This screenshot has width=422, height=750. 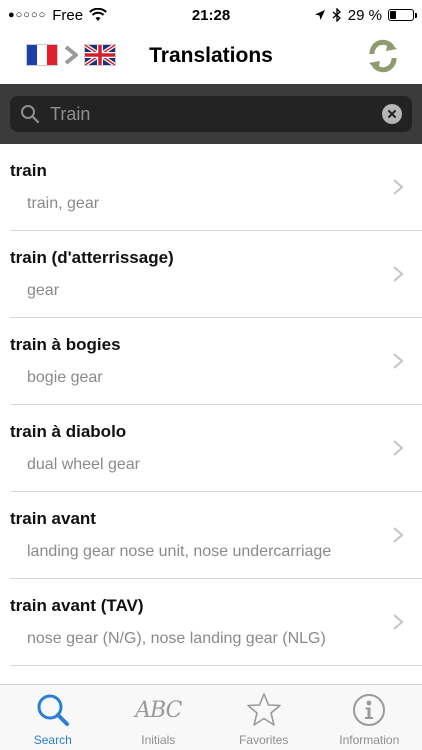 I want to click on tab-label: Information, so click(x=369, y=740).